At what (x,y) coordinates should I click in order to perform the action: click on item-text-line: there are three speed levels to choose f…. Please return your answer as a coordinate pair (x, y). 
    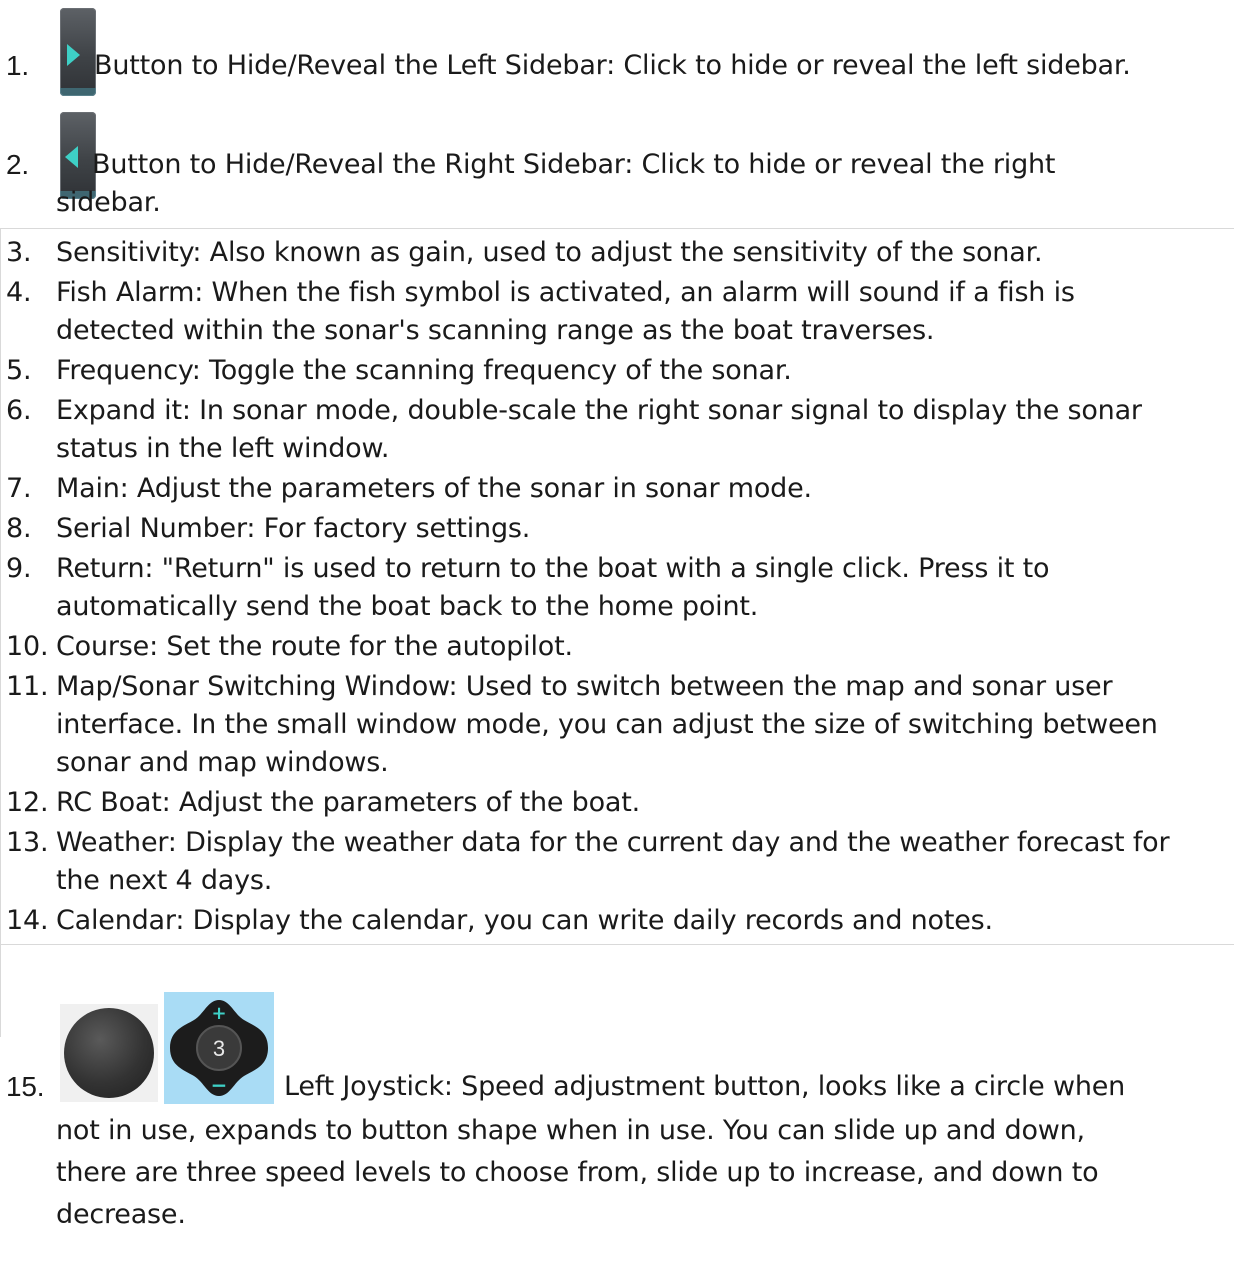
    Looking at the image, I should click on (577, 1172).